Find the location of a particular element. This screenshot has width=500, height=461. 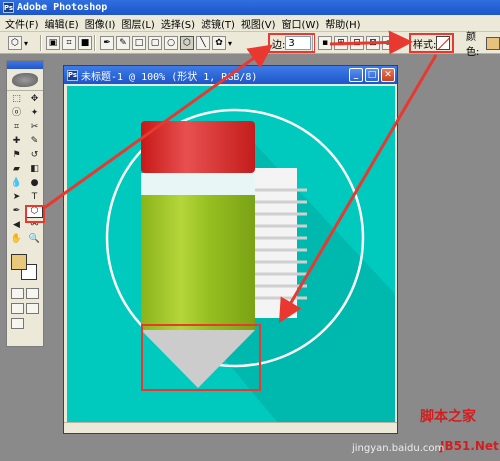

color-swatches is located at coordinates (25, 269).